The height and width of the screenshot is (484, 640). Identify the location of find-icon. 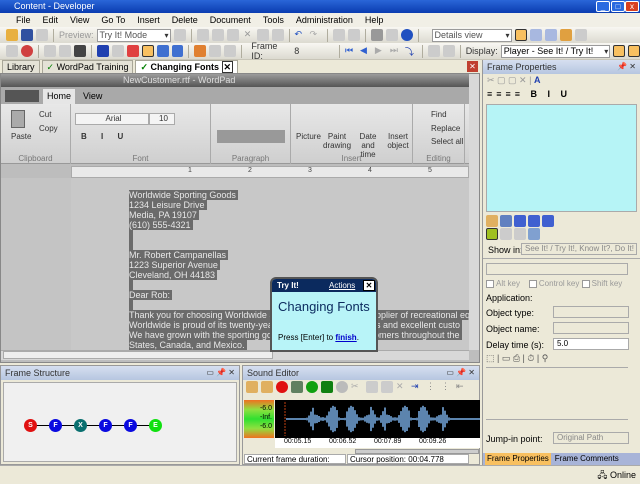
(277, 35).